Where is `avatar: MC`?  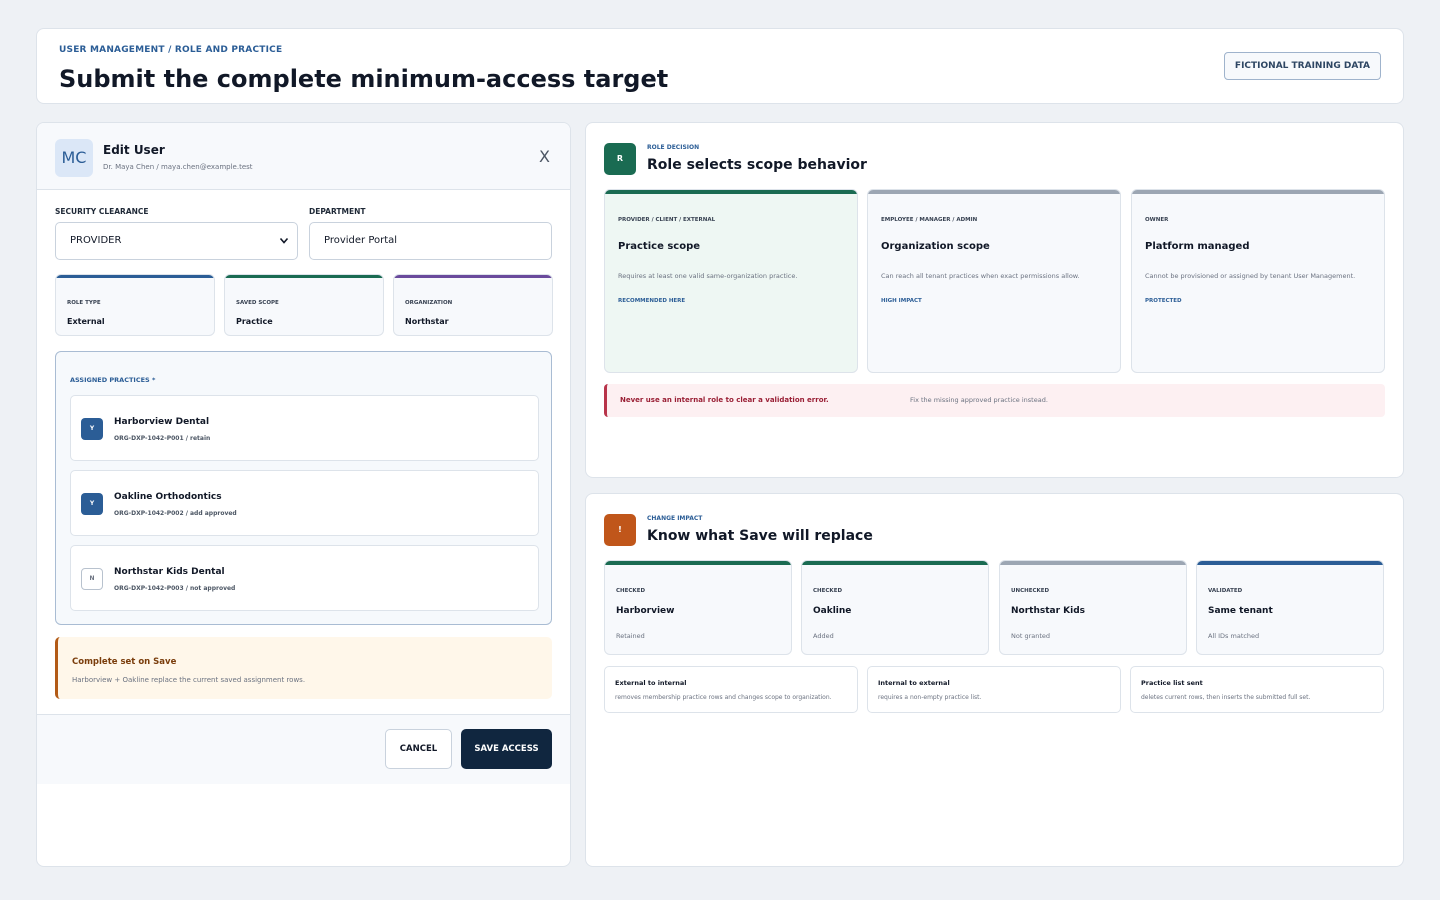
avatar: MC is located at coordinates (74, 158).